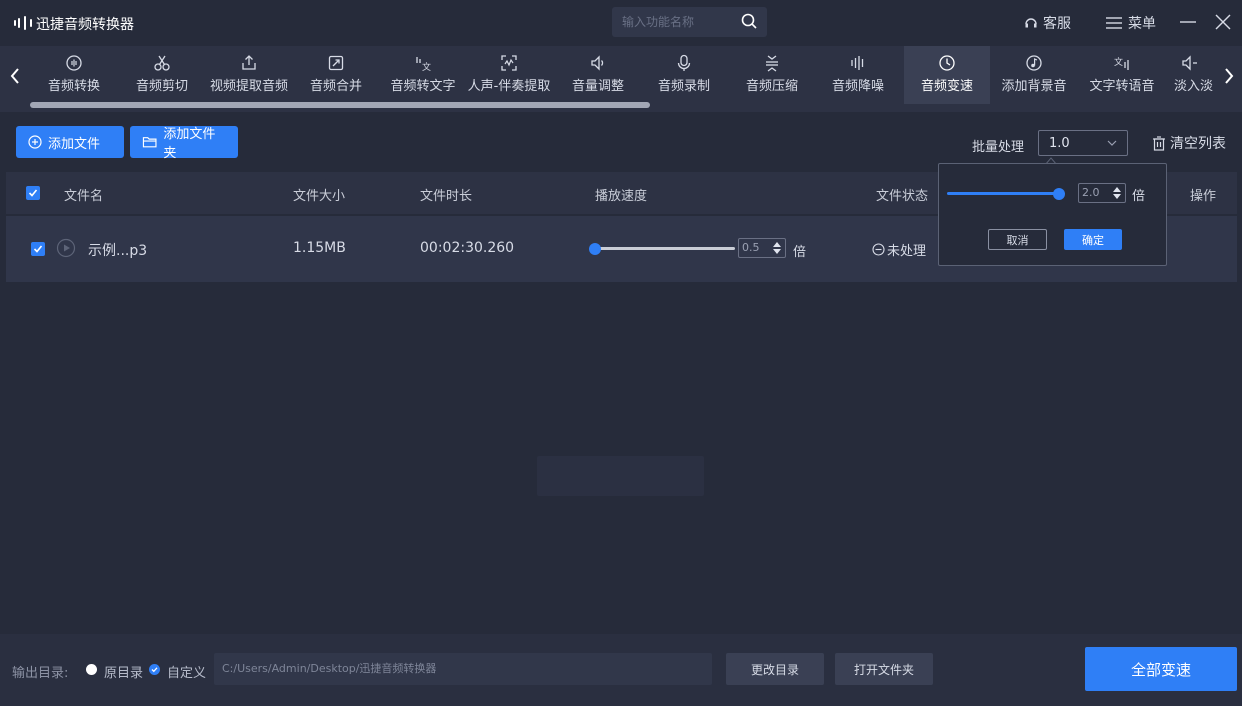 This screenshot has height=706, width=1242. What do you see at coordinates (1194, 75) in the screenshot?
I see `tool-fade: 淡入淡` at bounding box center [1194, 75].